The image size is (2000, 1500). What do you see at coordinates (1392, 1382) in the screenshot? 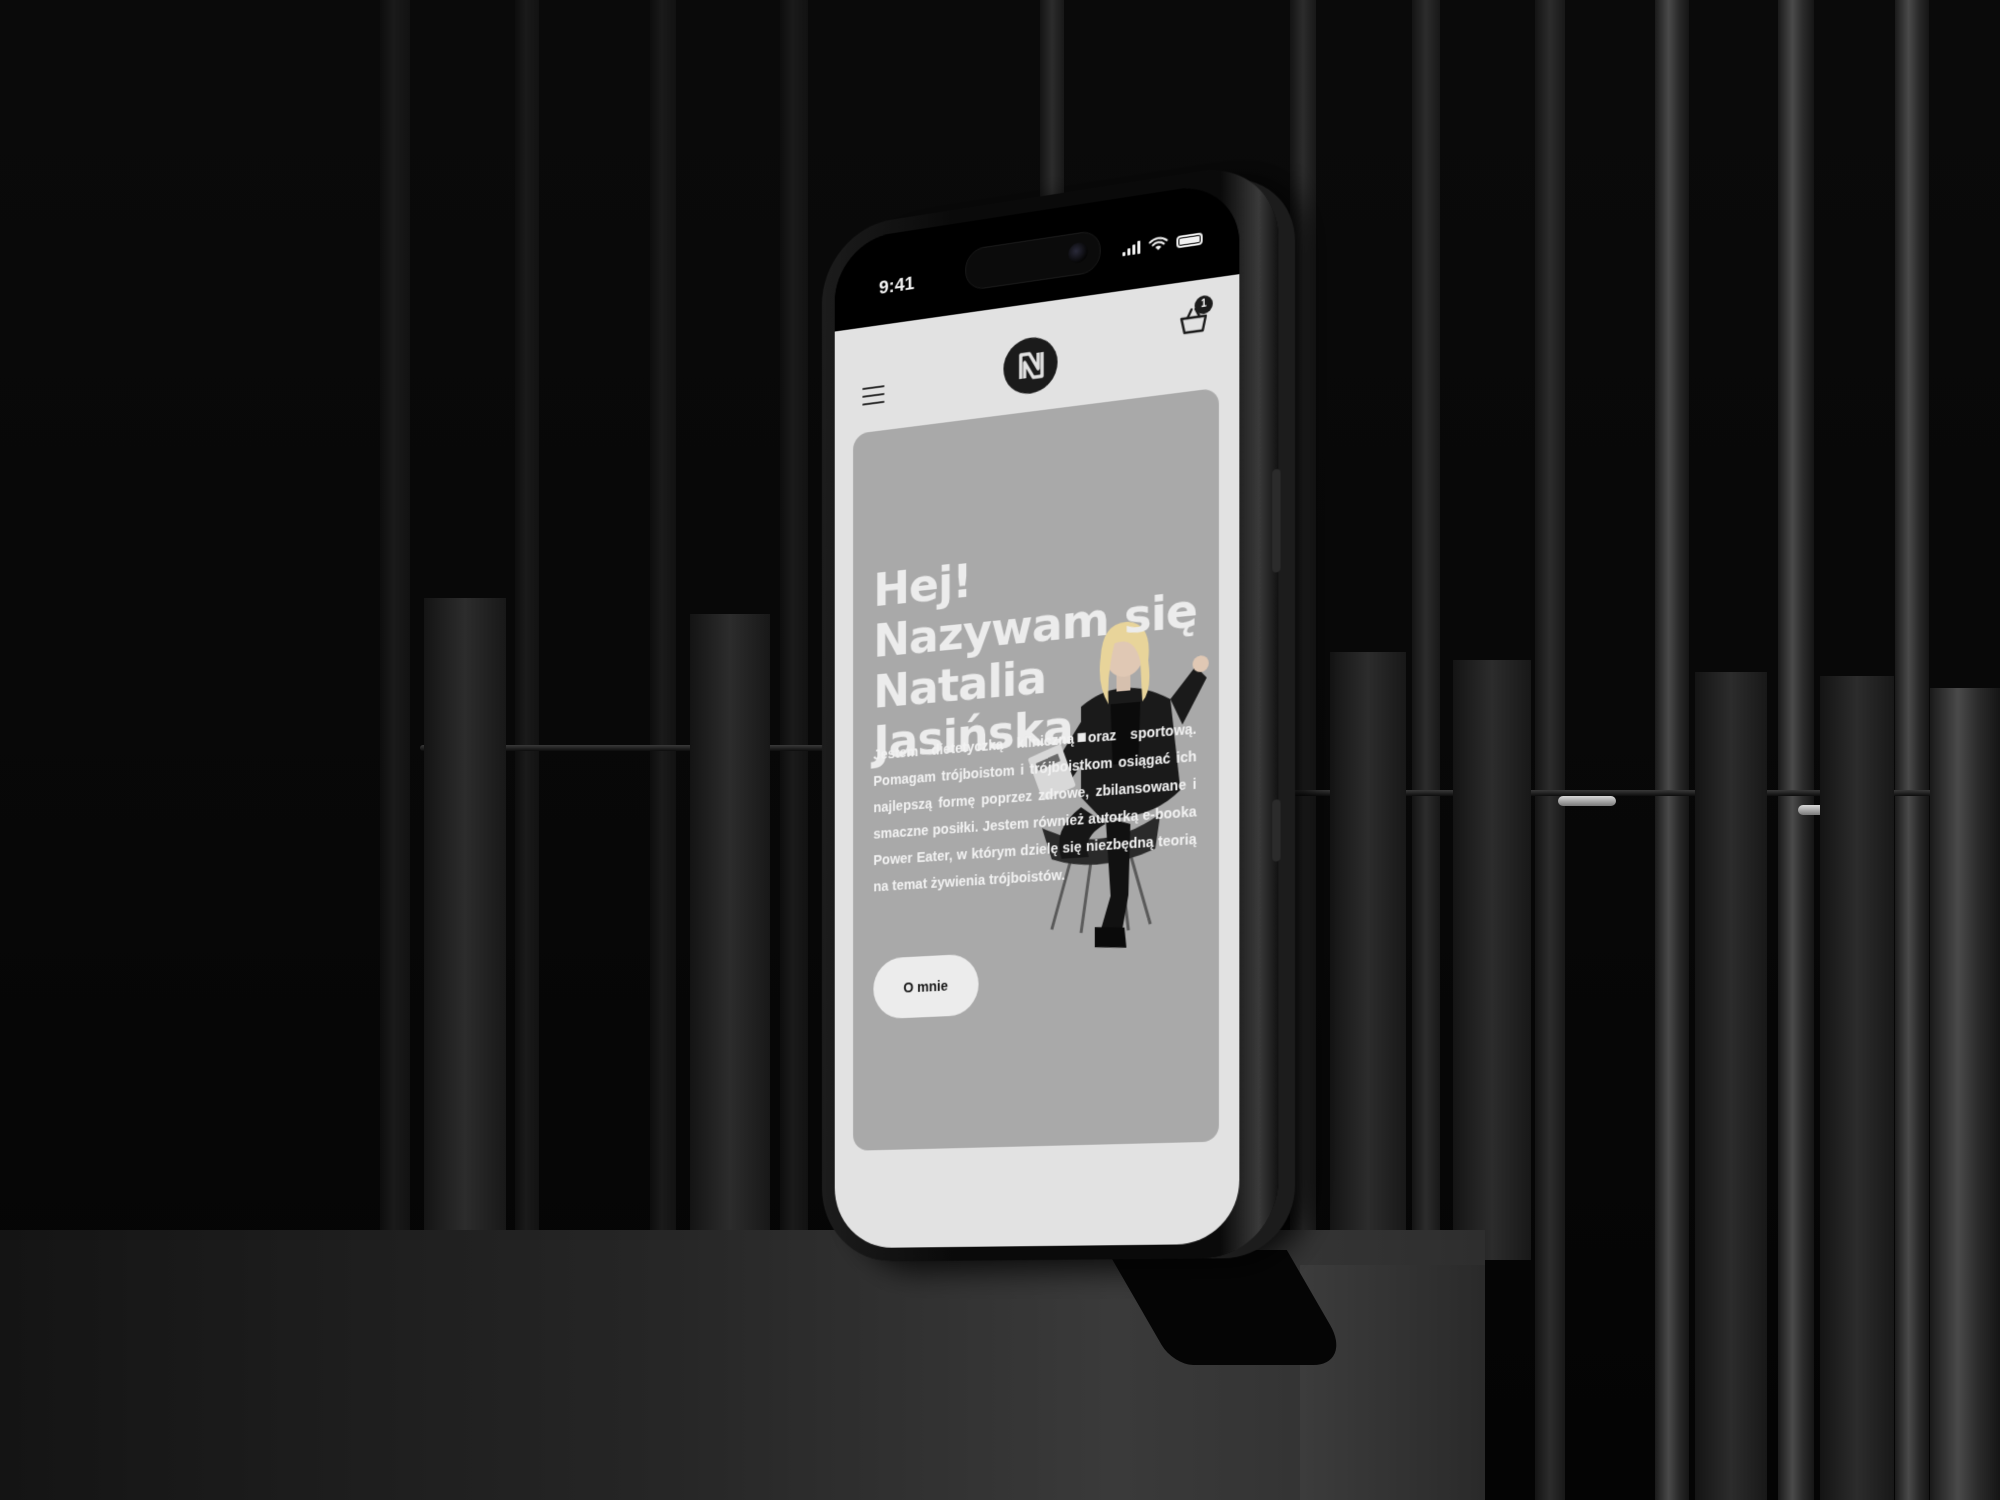
I see `pedestal-face` at bounding box center [1392, 1382].